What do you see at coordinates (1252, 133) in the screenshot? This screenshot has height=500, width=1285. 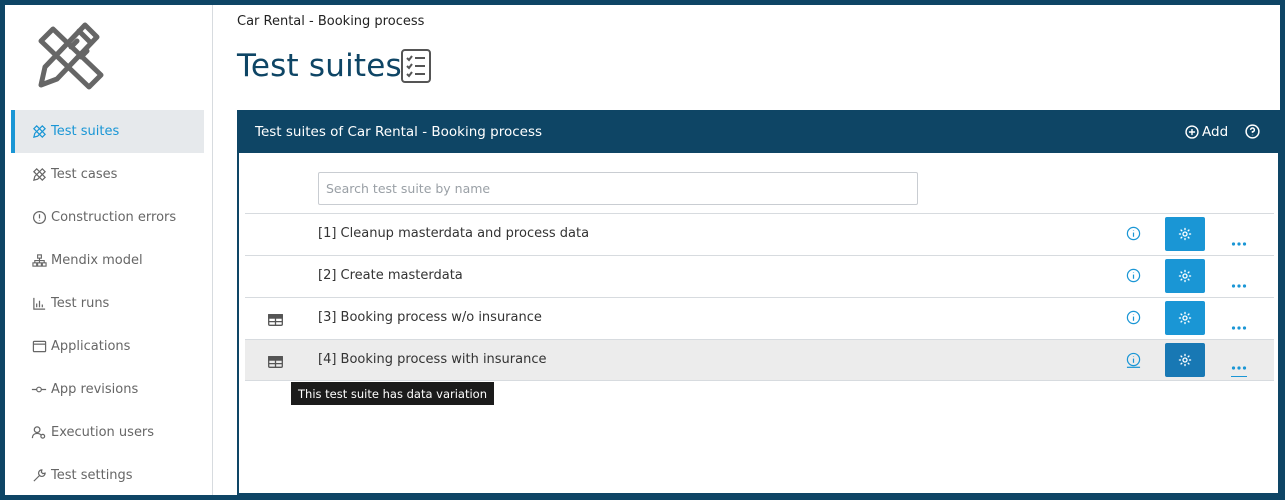 I see `help-icon` at bounding box center [1252, 133].